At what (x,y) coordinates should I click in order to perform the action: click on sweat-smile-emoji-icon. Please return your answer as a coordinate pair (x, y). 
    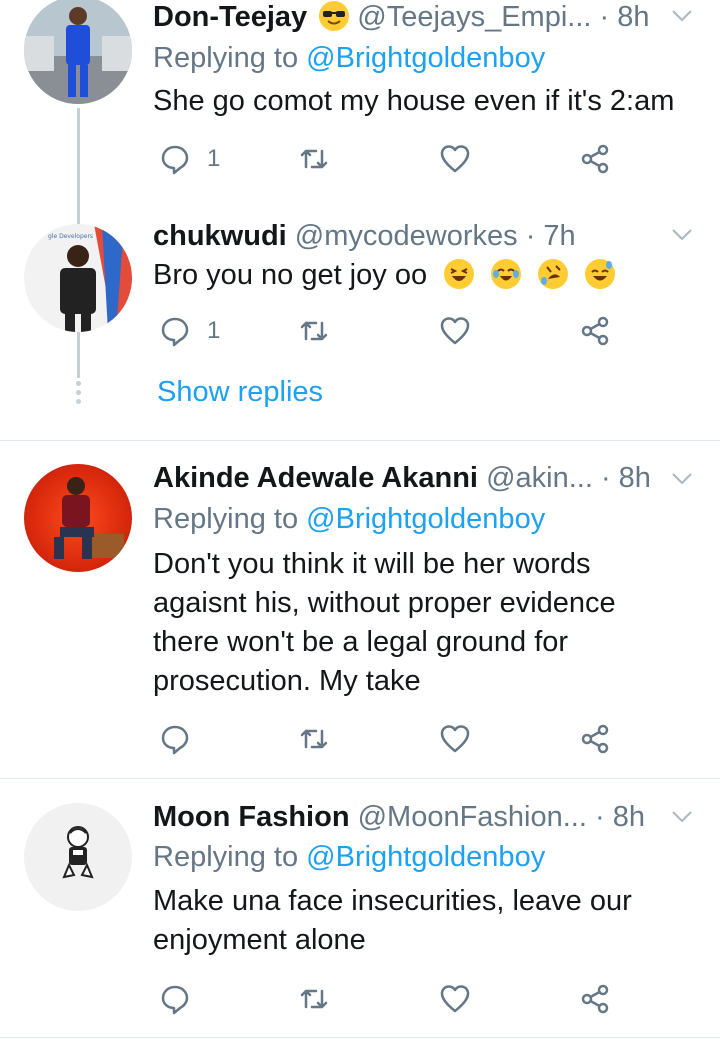
    Looking at the image, I should click on (600, 274).